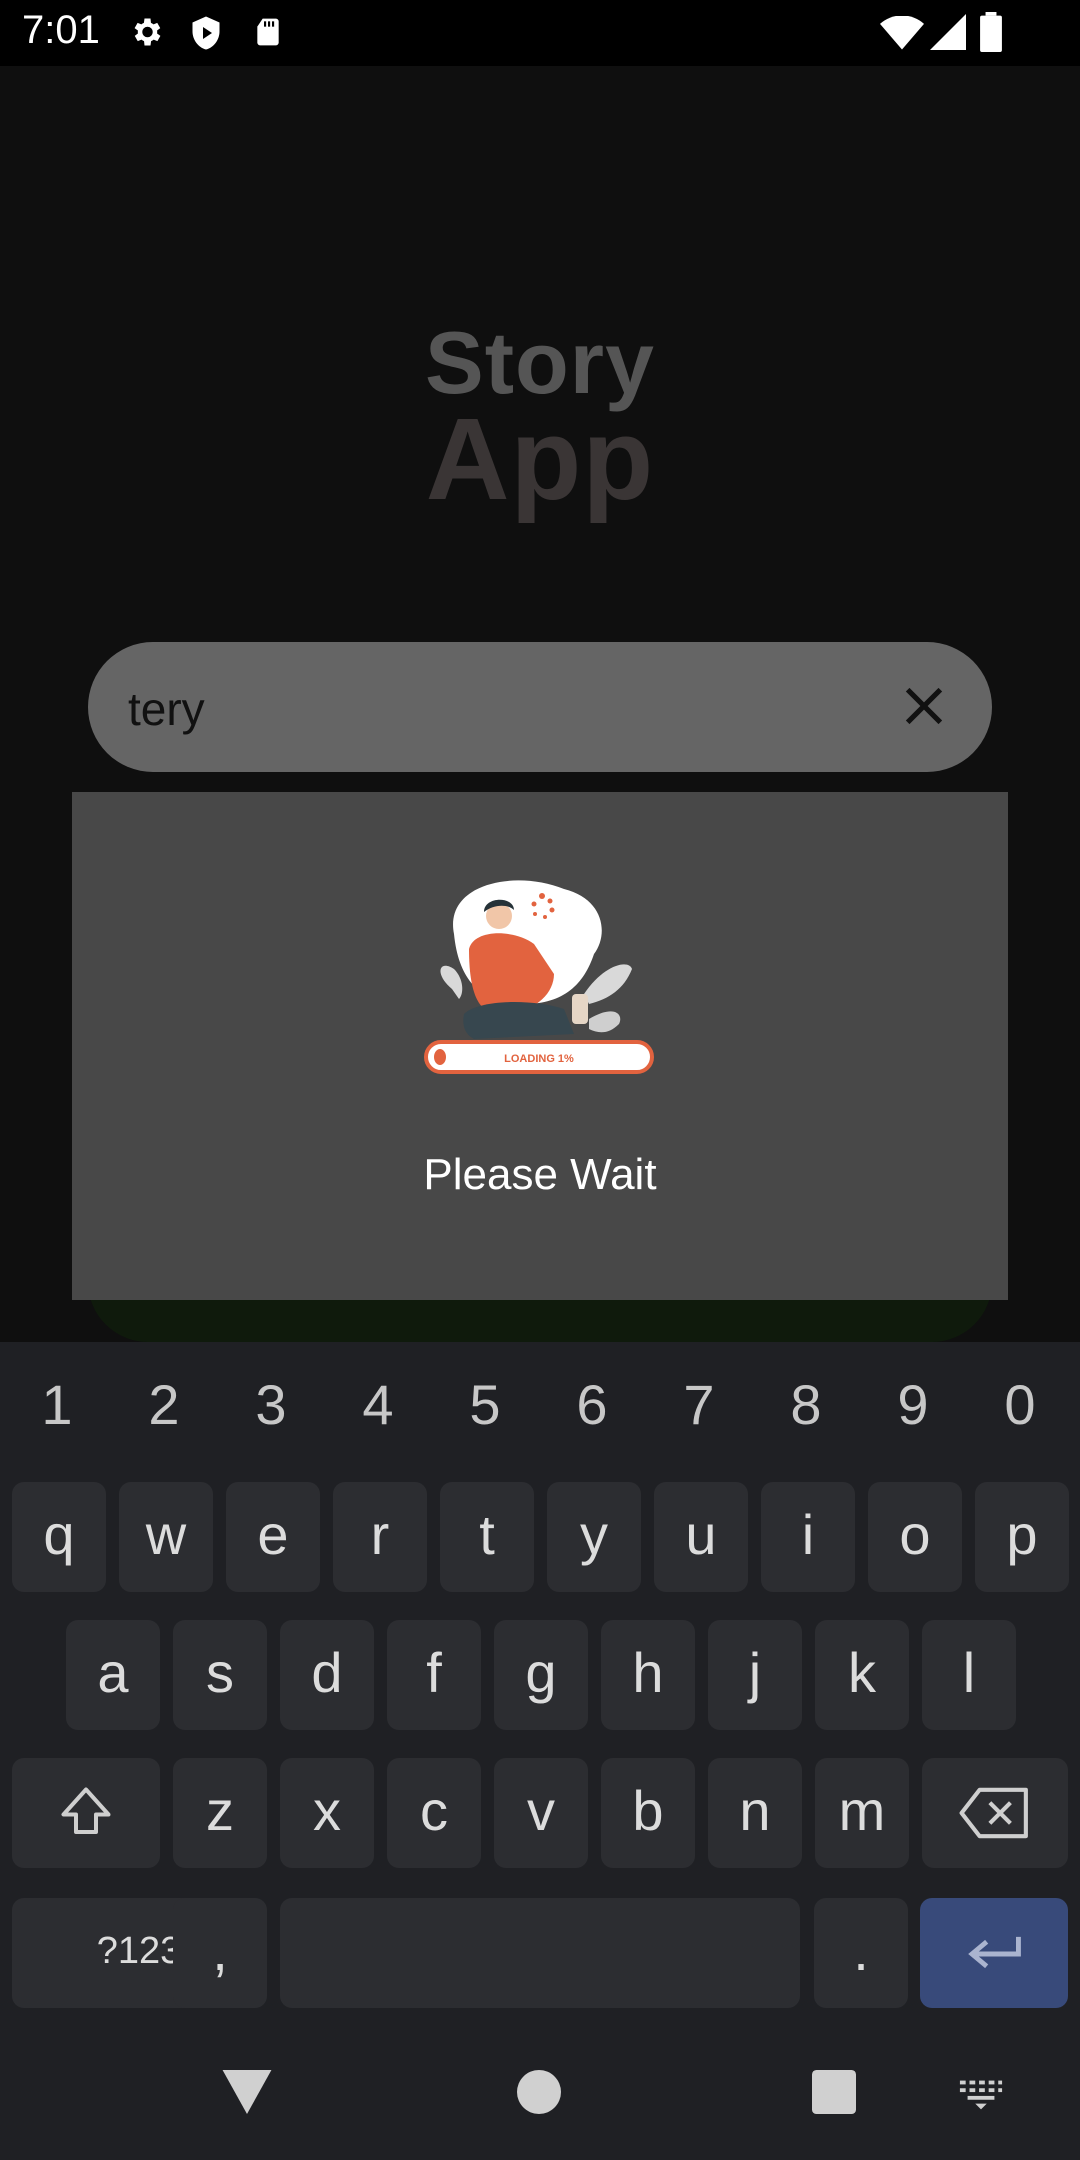  I want to click on shield-play-icon, so click(206, 33).